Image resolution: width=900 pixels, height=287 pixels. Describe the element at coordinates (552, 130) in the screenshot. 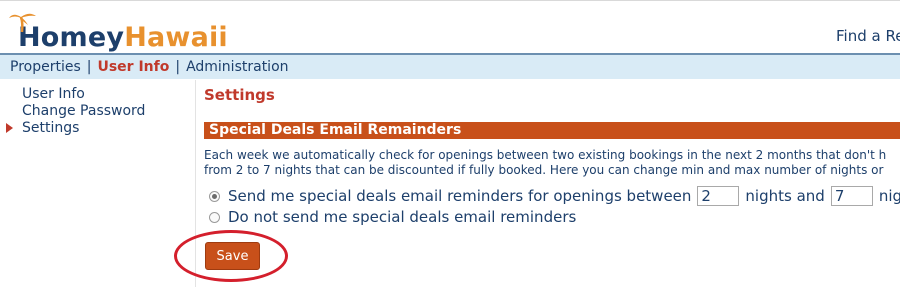

I see `section-header: Special Deals Email Remainders` at that location.